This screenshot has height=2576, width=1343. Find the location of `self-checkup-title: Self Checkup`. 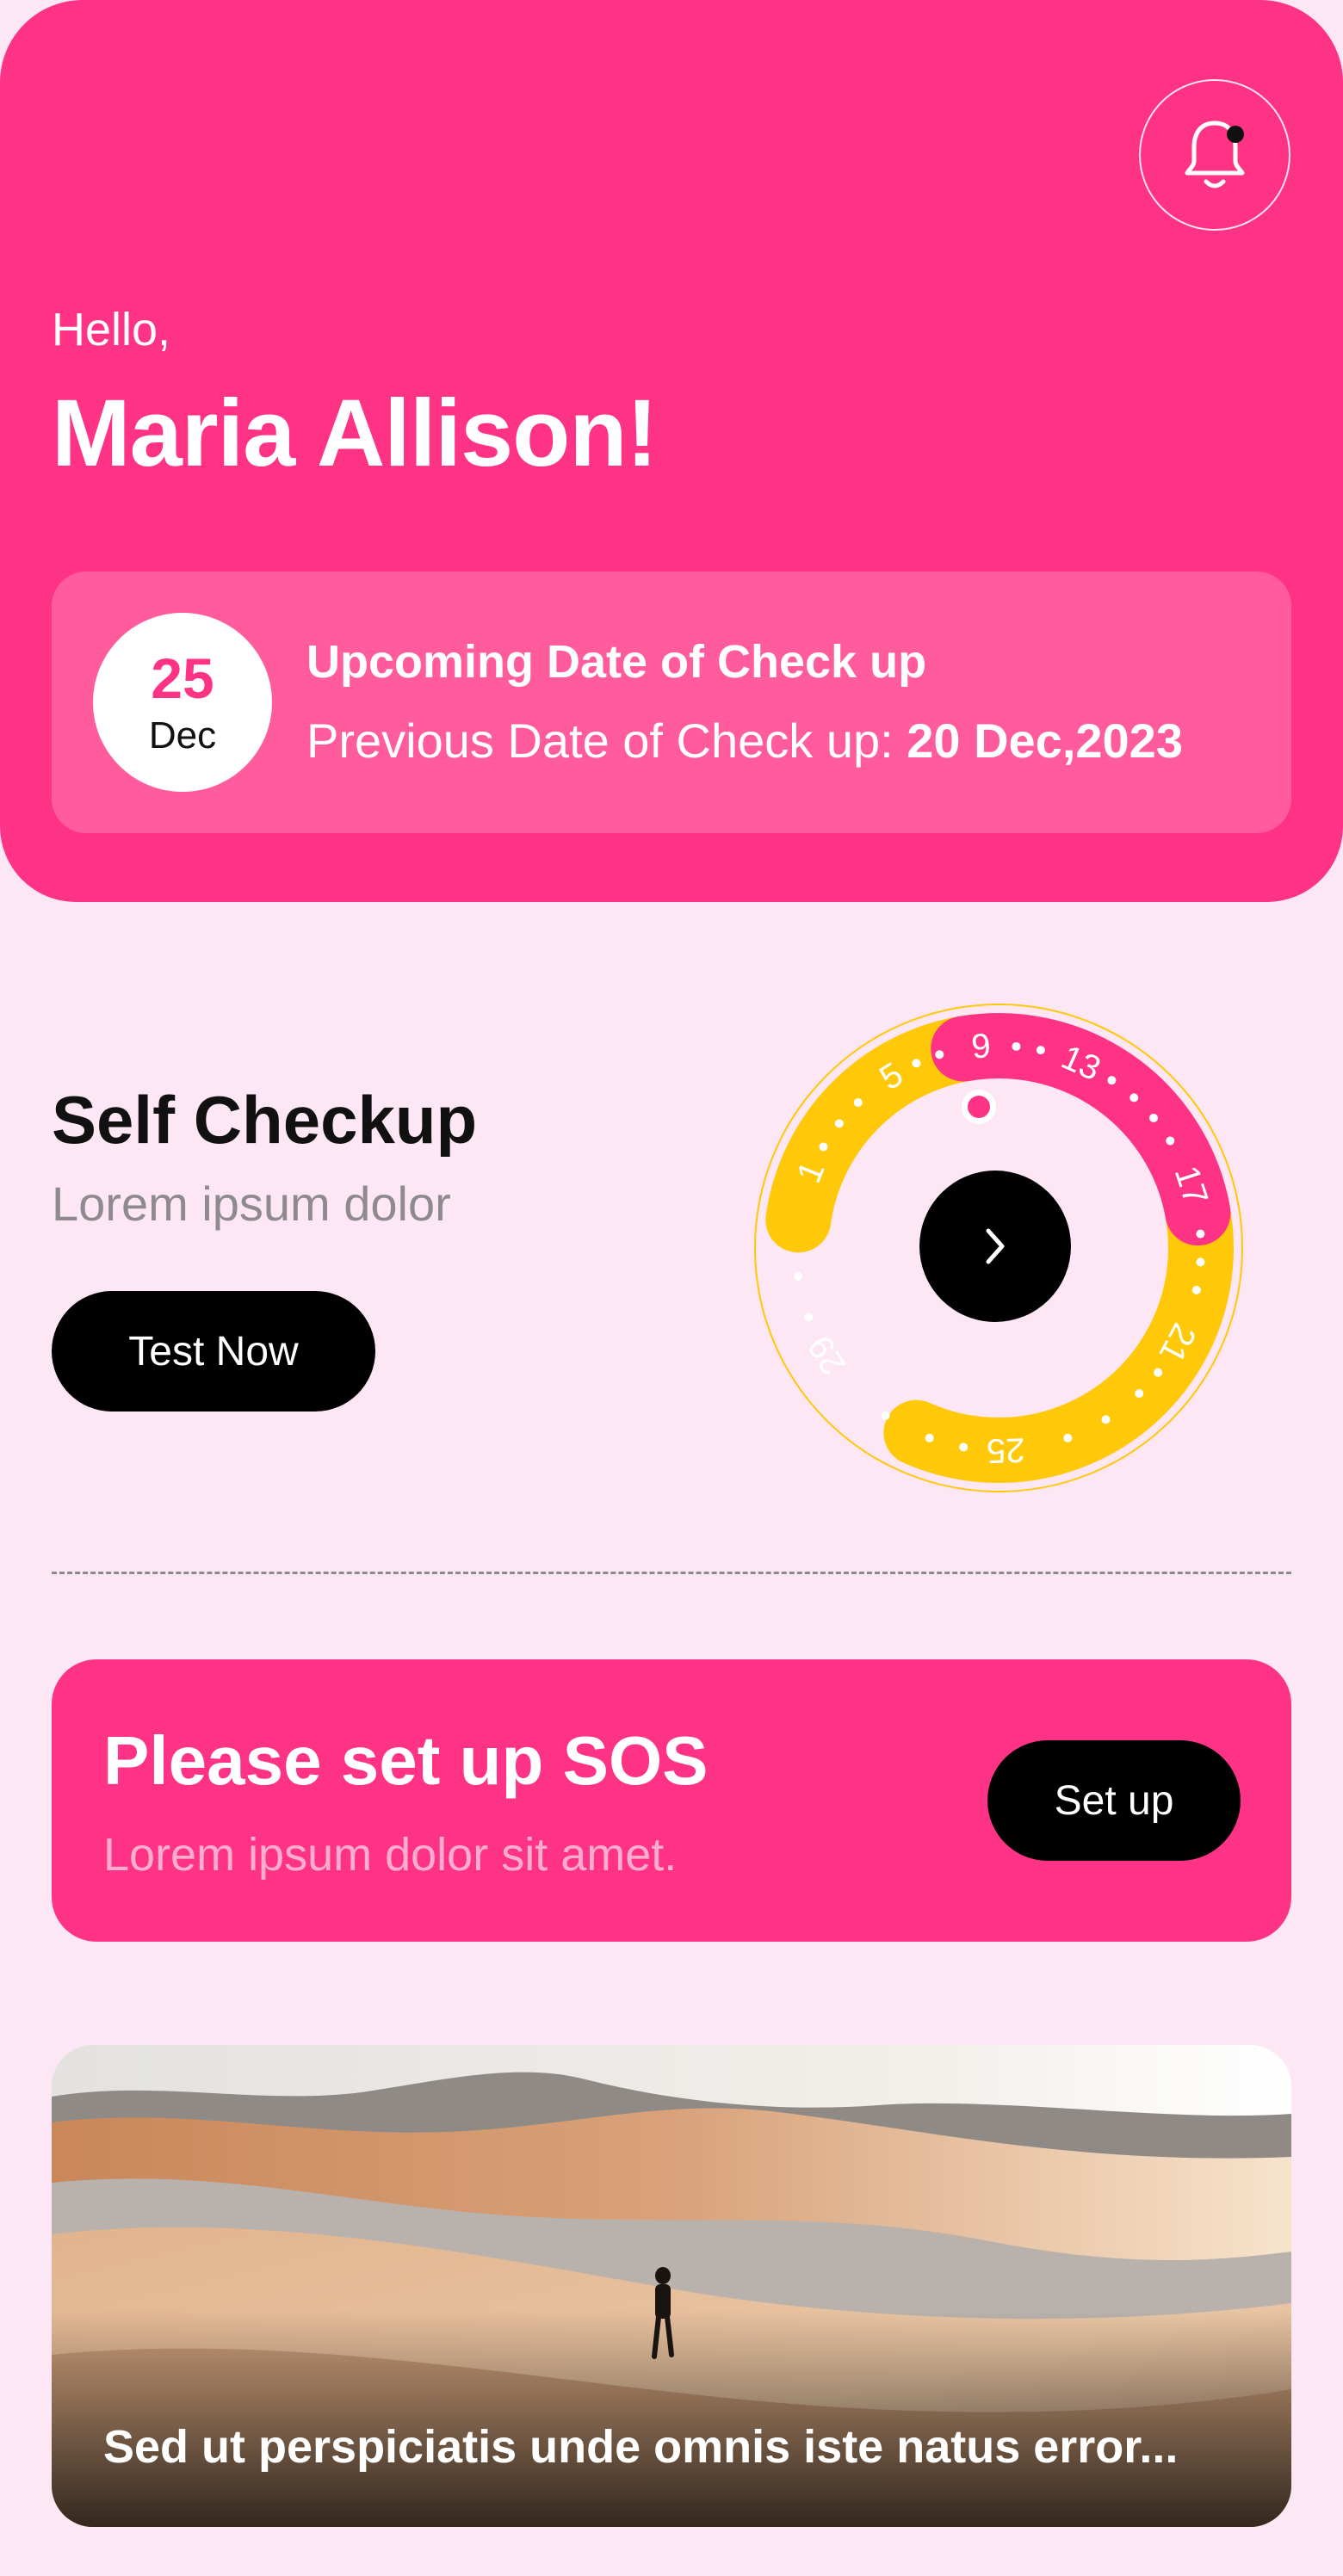

self-checkup-title: Self Checkup is located at coordinates (265, 1120).